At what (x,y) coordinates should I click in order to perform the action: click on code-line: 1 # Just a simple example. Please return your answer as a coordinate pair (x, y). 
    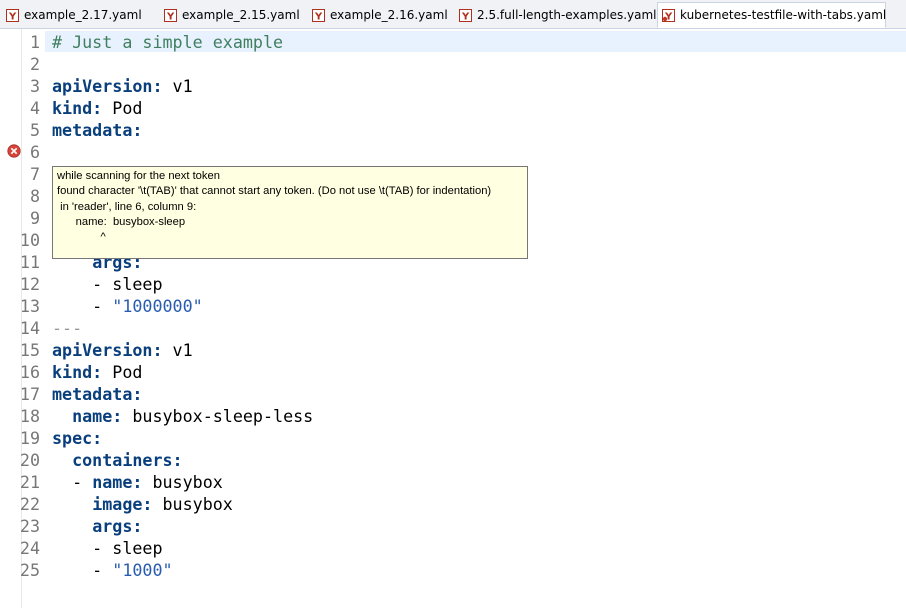
    Looking at the image, I should click on (453, 42).